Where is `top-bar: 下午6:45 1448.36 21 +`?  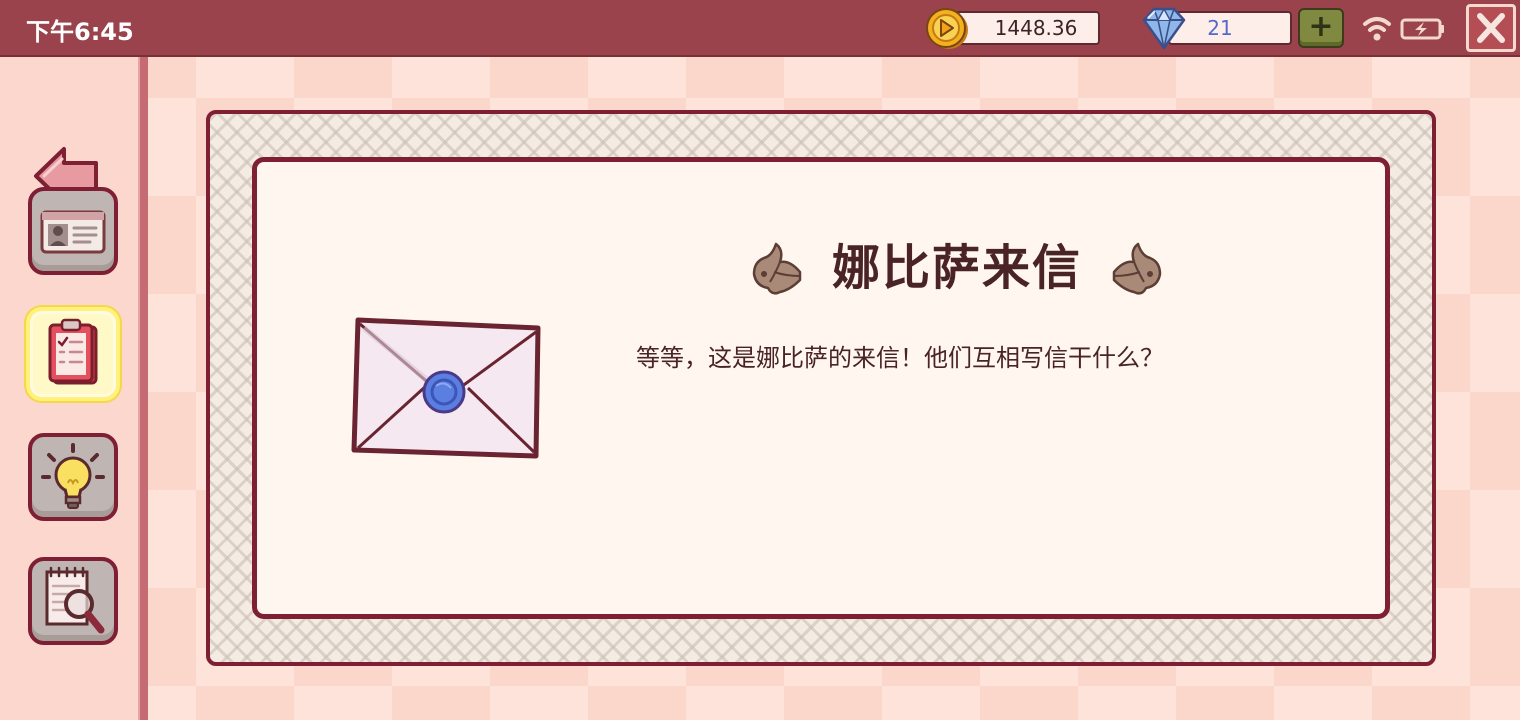 top-bar: 下午6:45 1448.36 21 + is located at coordinates (760, 28).